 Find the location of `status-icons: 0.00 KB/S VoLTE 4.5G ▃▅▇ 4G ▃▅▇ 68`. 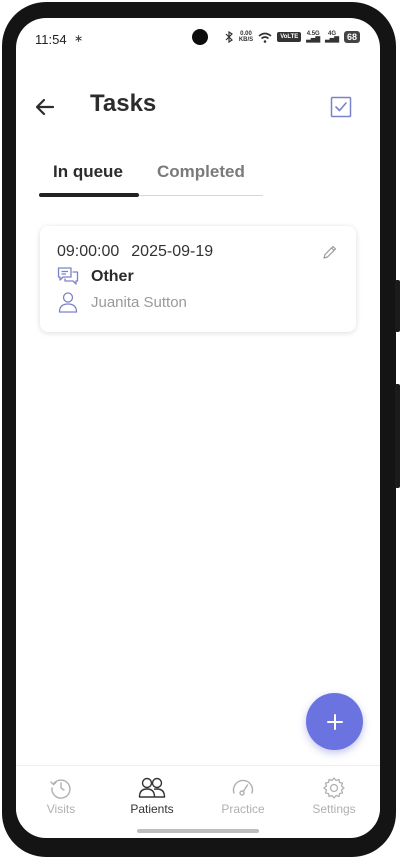

status-icons: 0.00 KB/S VoLTE 4.5G ▃▅▇ 4G ▃▅▇ 68 is located at coordinates (292, 37).